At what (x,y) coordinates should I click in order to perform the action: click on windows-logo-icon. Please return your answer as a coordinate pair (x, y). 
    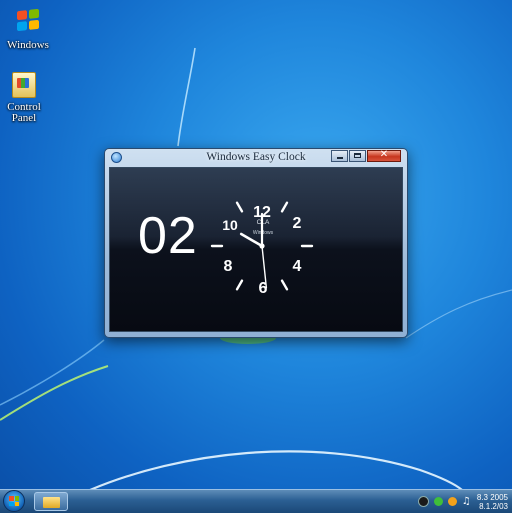
    Looking at the image, I should click on (28, 23).